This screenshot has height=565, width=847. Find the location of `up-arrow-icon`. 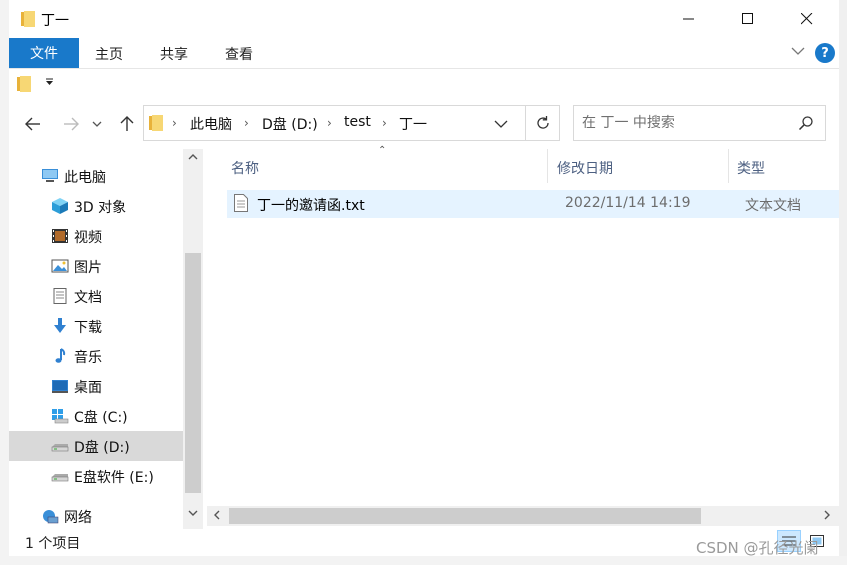

up-arrow-icon is located at coordinates (127, 123).